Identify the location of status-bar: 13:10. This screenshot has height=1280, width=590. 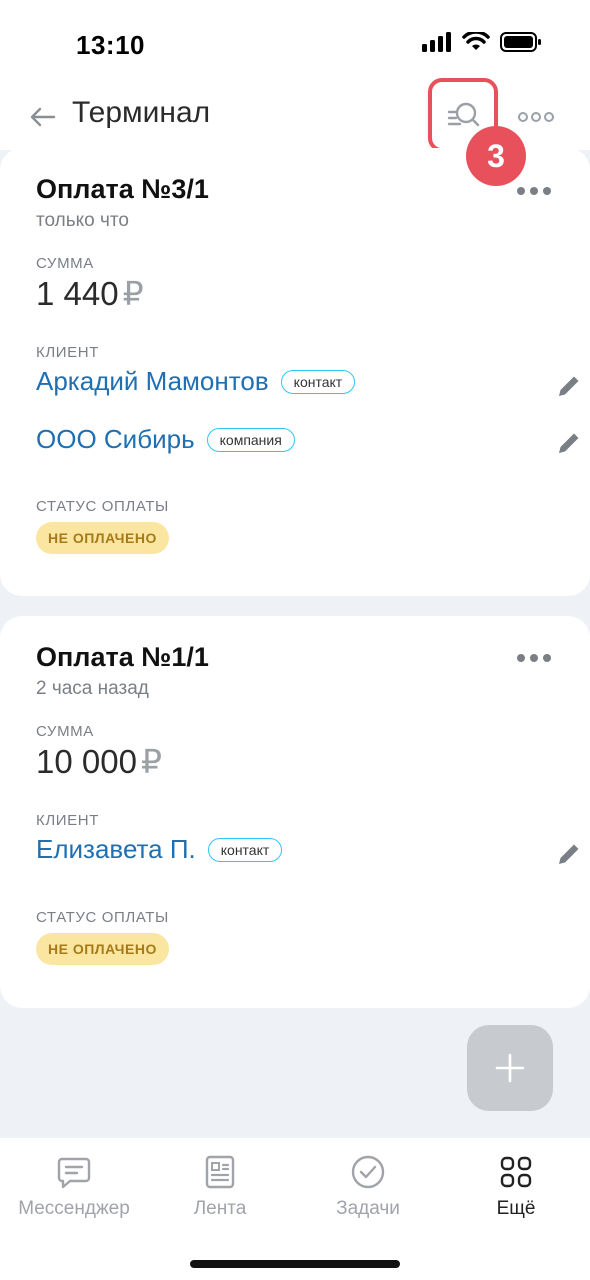
(295, 44).